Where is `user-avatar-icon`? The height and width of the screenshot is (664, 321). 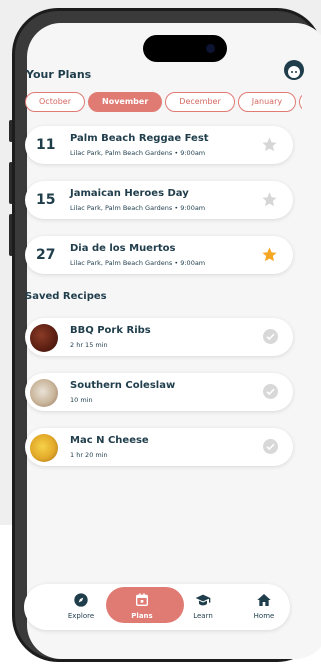
user-avatar-icon is located at coordinates (294, 70).